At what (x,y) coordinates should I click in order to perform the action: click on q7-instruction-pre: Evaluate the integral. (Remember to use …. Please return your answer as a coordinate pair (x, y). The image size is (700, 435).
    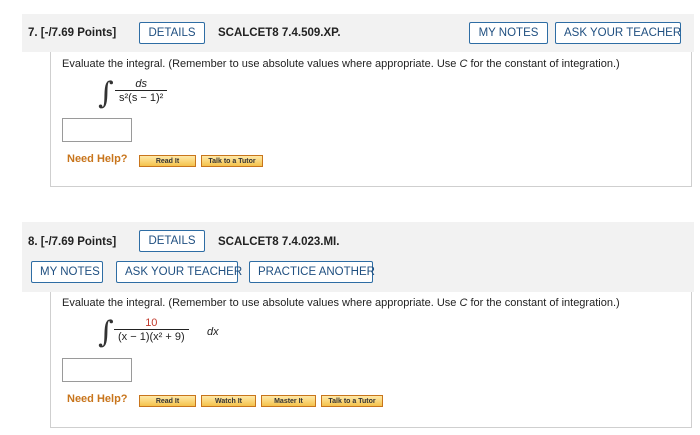
    Looking at the image, I should click on (261, 64).